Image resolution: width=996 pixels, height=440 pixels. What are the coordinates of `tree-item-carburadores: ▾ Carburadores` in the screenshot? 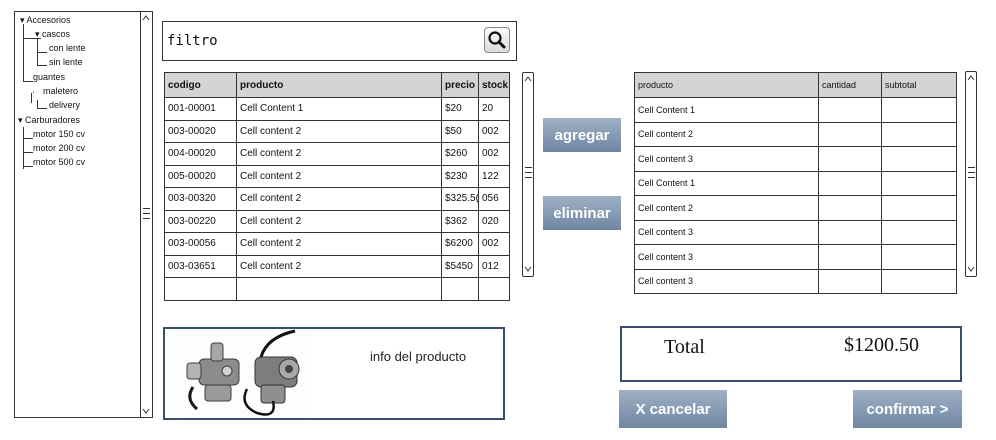 It's located at (49, 120).